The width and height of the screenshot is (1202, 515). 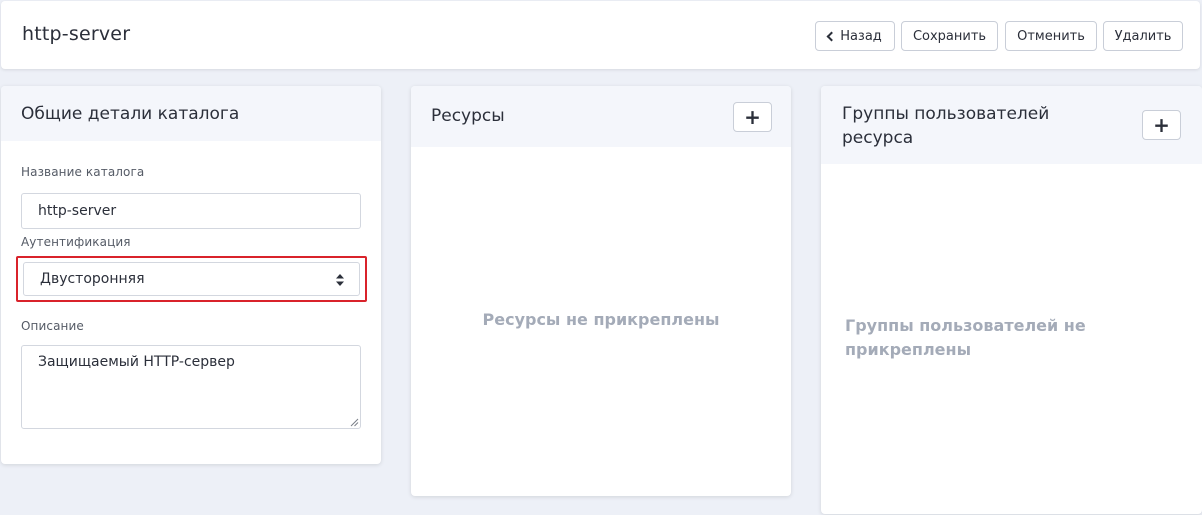 I want to click on resources-header: Ресурсы +, so click(x=601, y=116).